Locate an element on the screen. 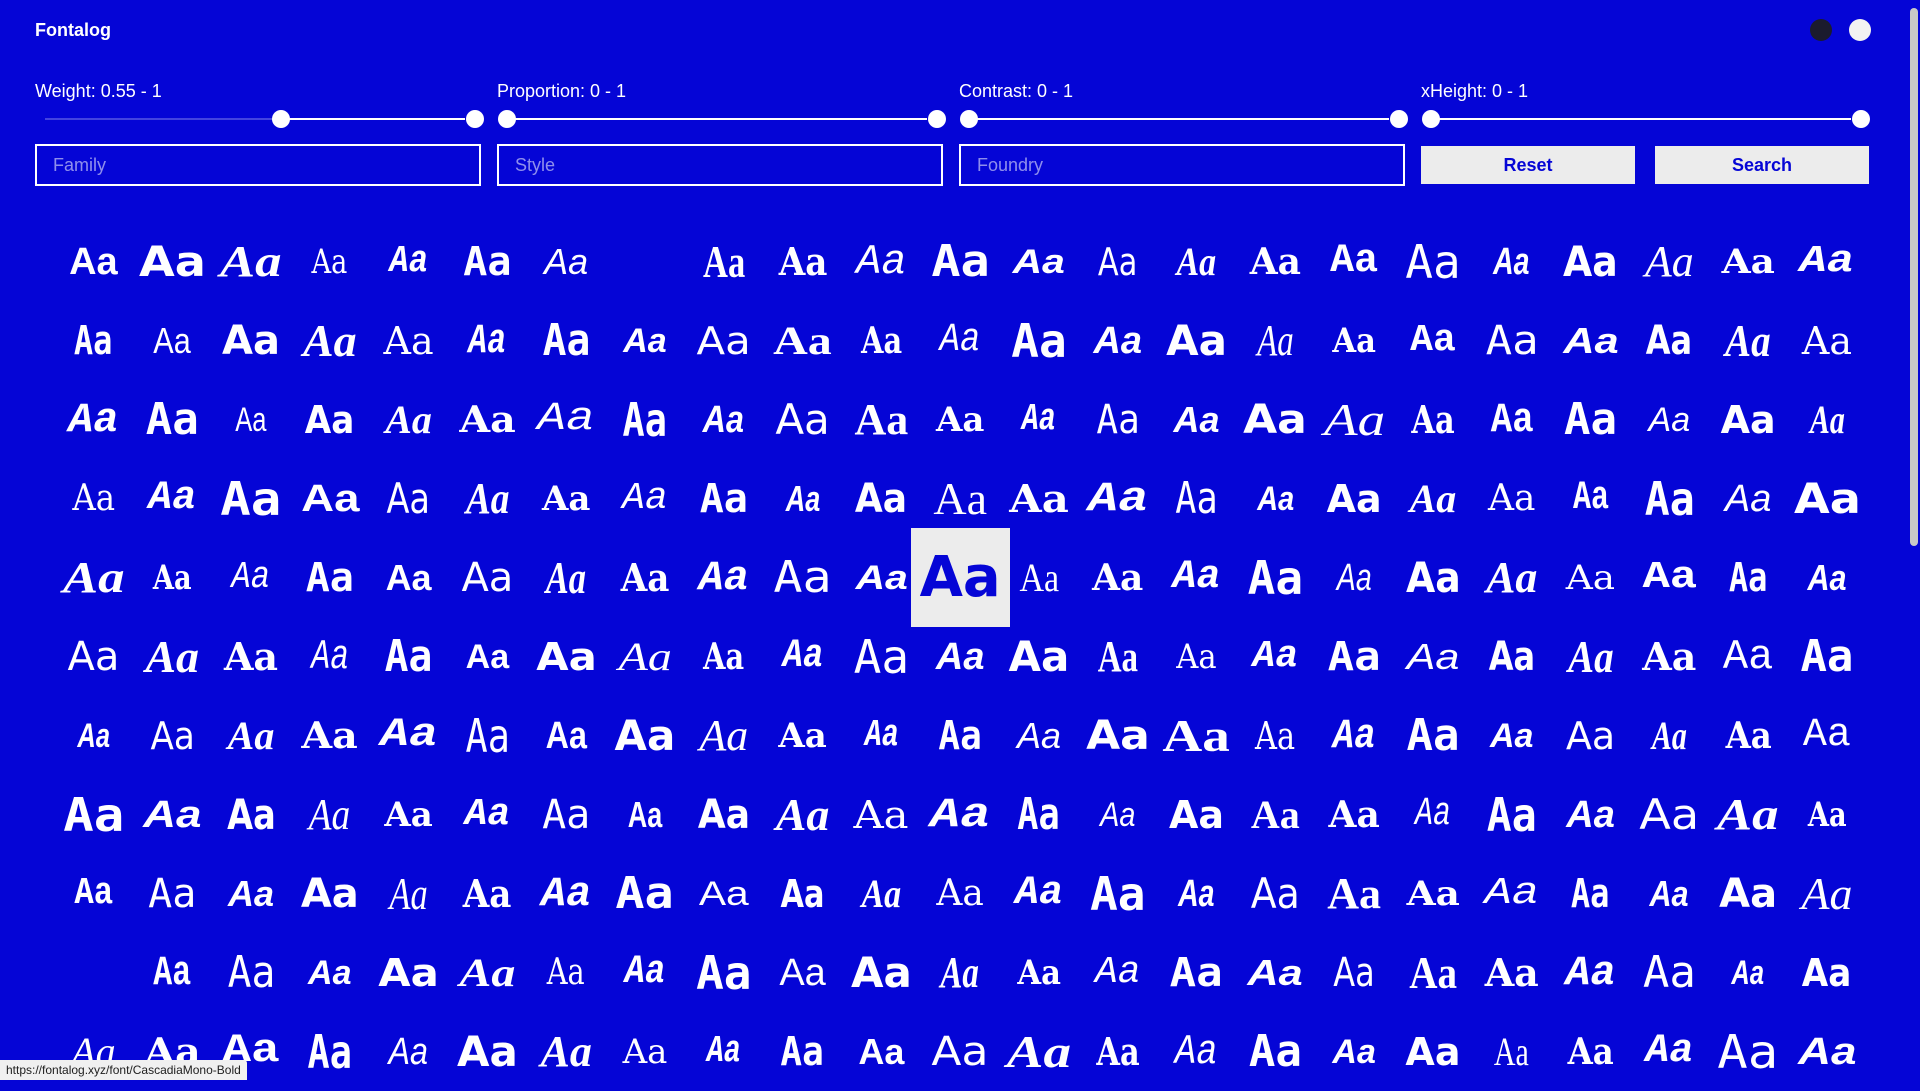 The image size is (1920, 1091). scrollbar-thumb is located at coordinates (1914, 277).